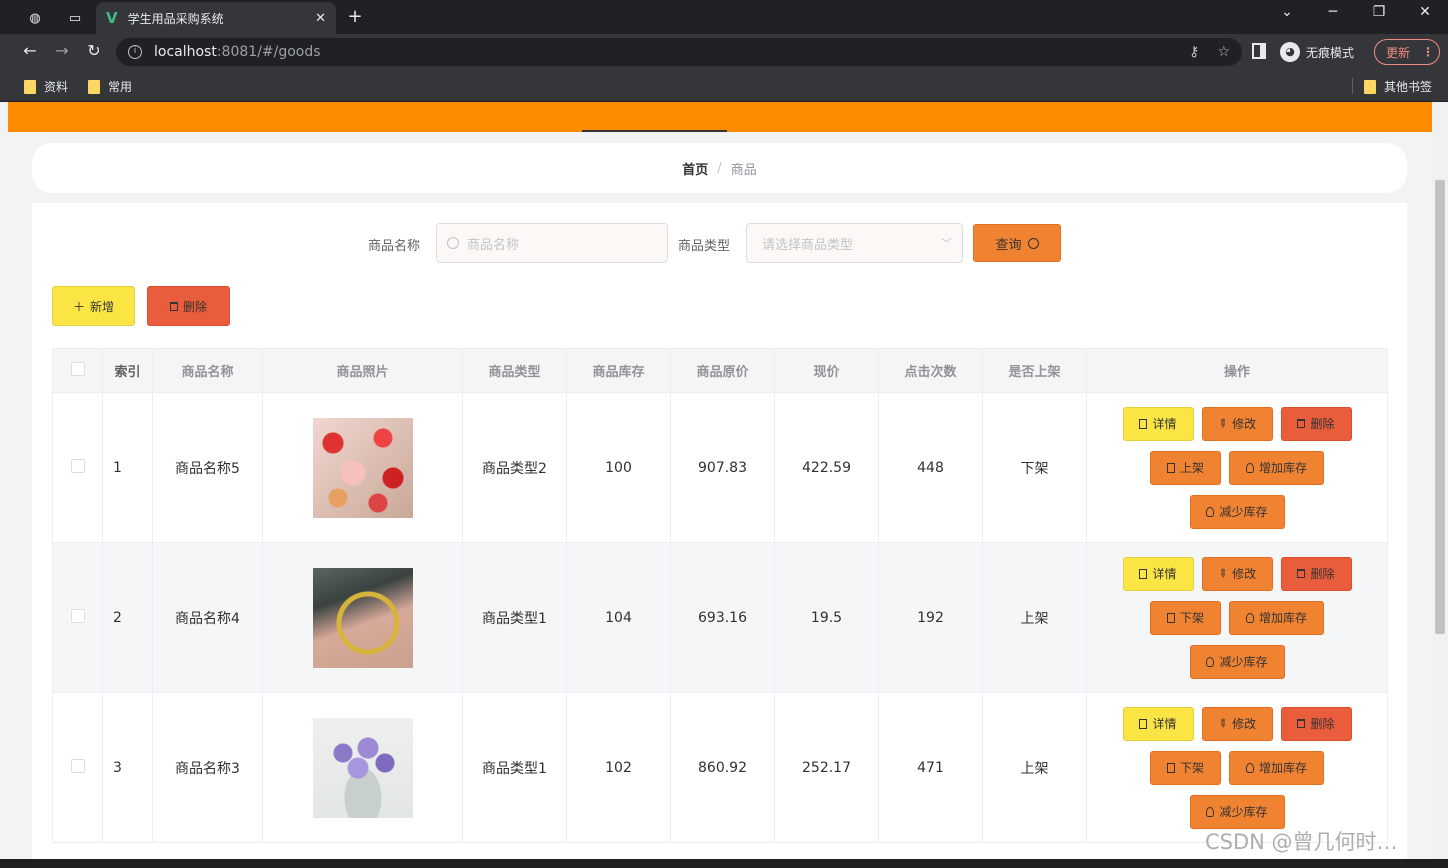 The height and width of the screenshot is (868, 1448). What do you see at coordinates (1243, 512) in the screenshot?
I see `reduce-stock-label: 减少库存` at bounding box center [1243, 512].